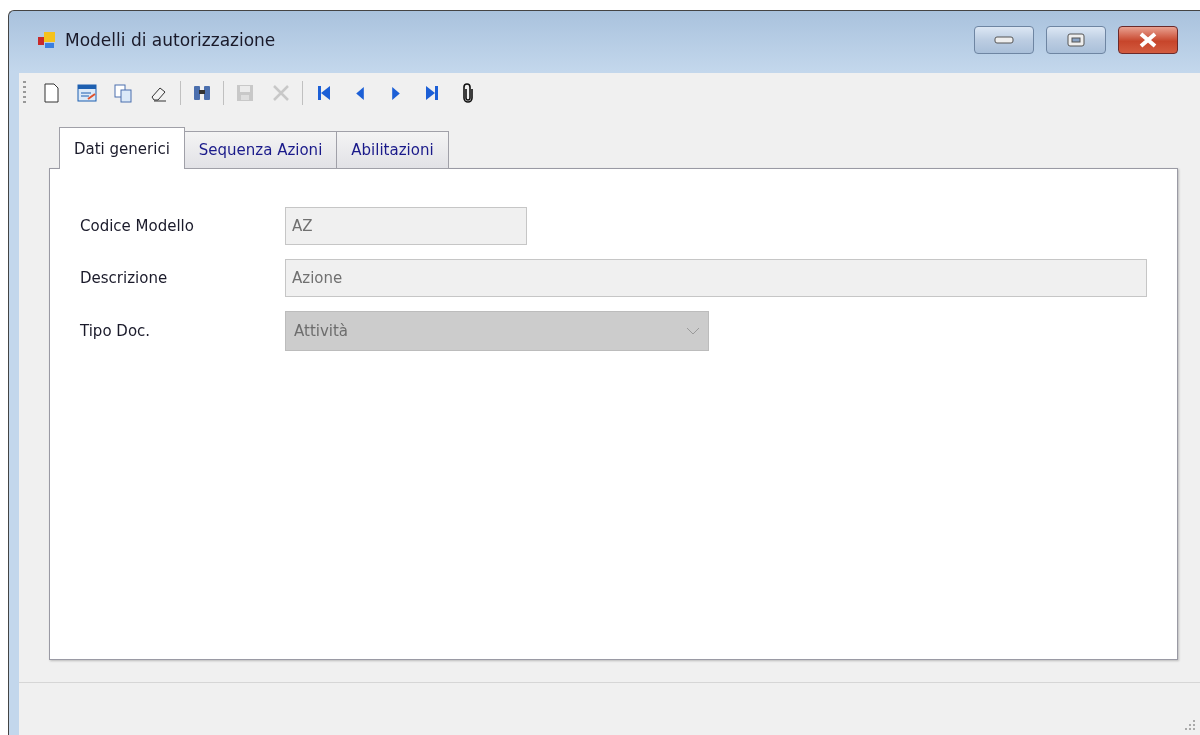 The image size is (1200, 735). I want to click on close-button, so click(1148, 40).